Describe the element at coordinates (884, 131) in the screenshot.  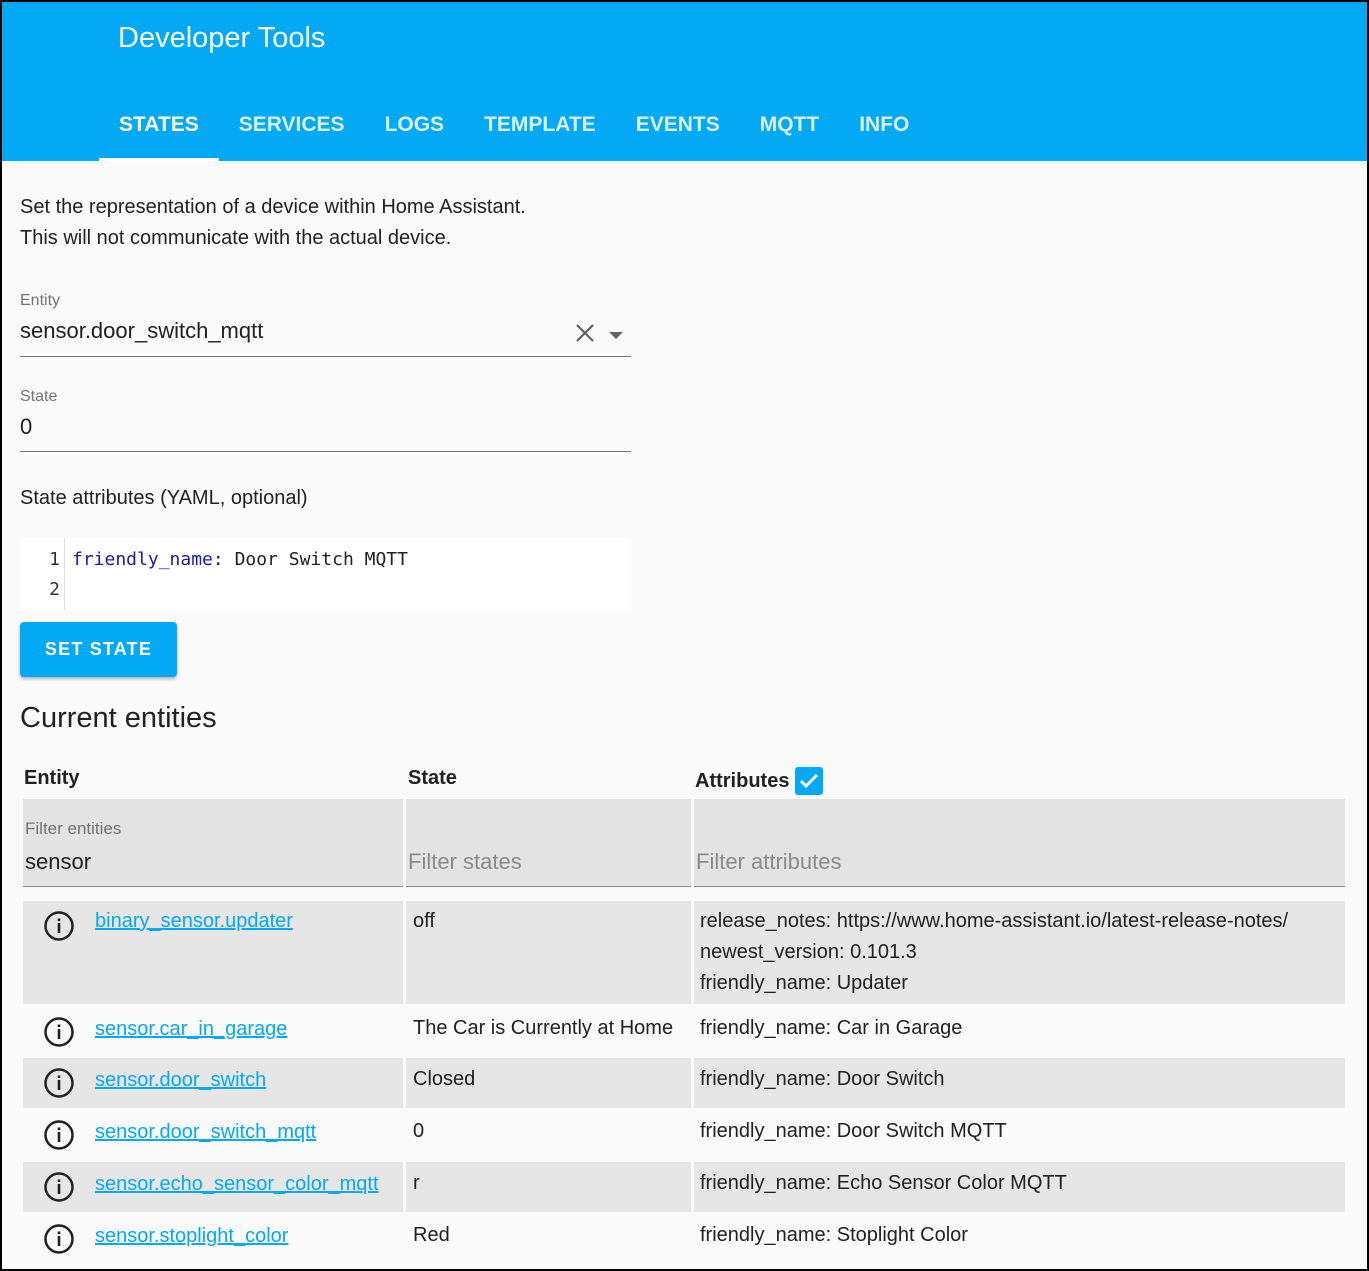
I see `tab-info: INFO` at that location.